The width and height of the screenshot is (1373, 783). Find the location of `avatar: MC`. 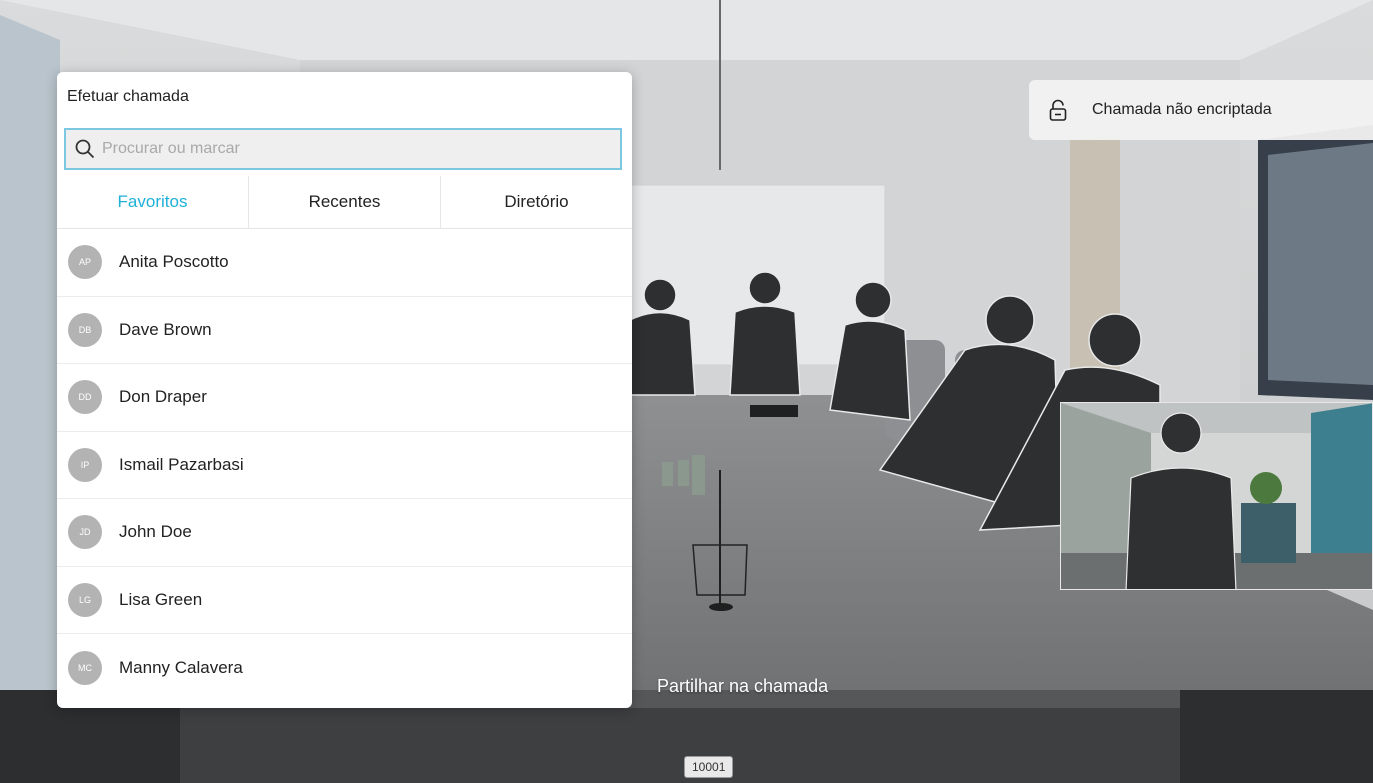

avatar: MC is located at coordinates (85, 667).